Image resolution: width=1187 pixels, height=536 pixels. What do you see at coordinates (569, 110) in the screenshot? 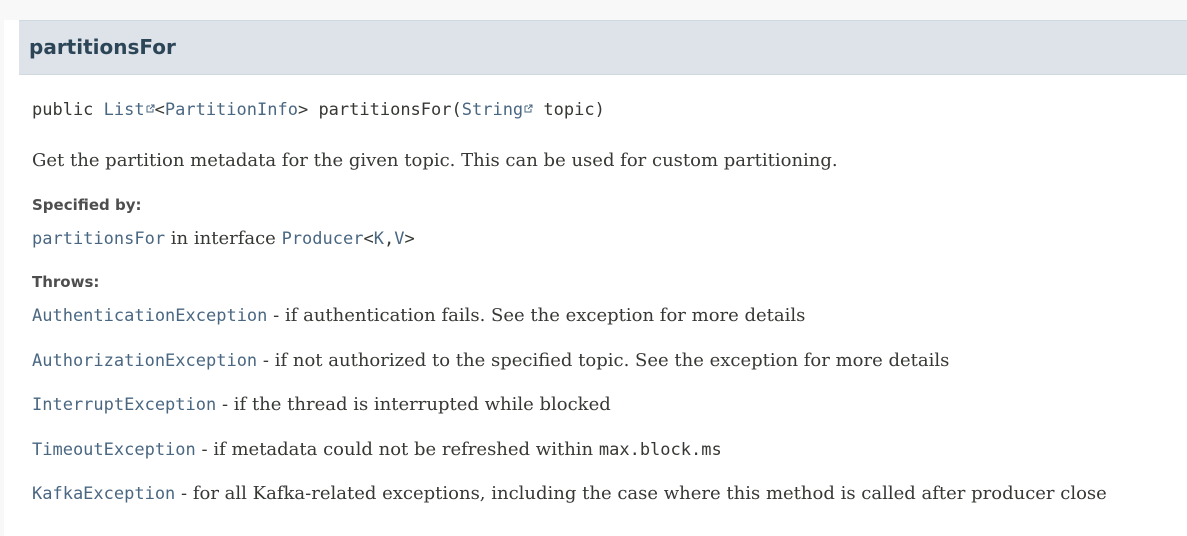
I see `signature-param-name: topic` at bounding box center [569, 110].